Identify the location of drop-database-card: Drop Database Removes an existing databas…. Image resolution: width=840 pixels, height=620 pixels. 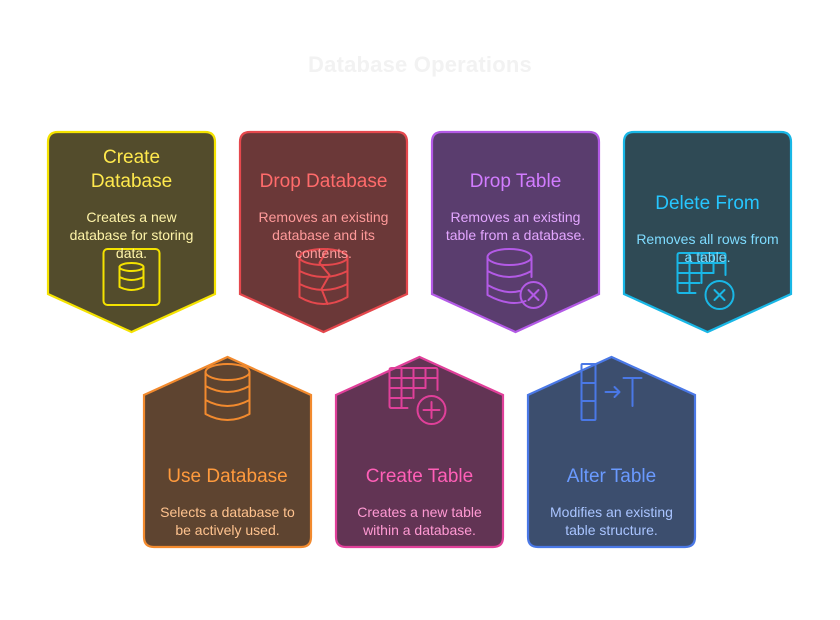
(323, 216).